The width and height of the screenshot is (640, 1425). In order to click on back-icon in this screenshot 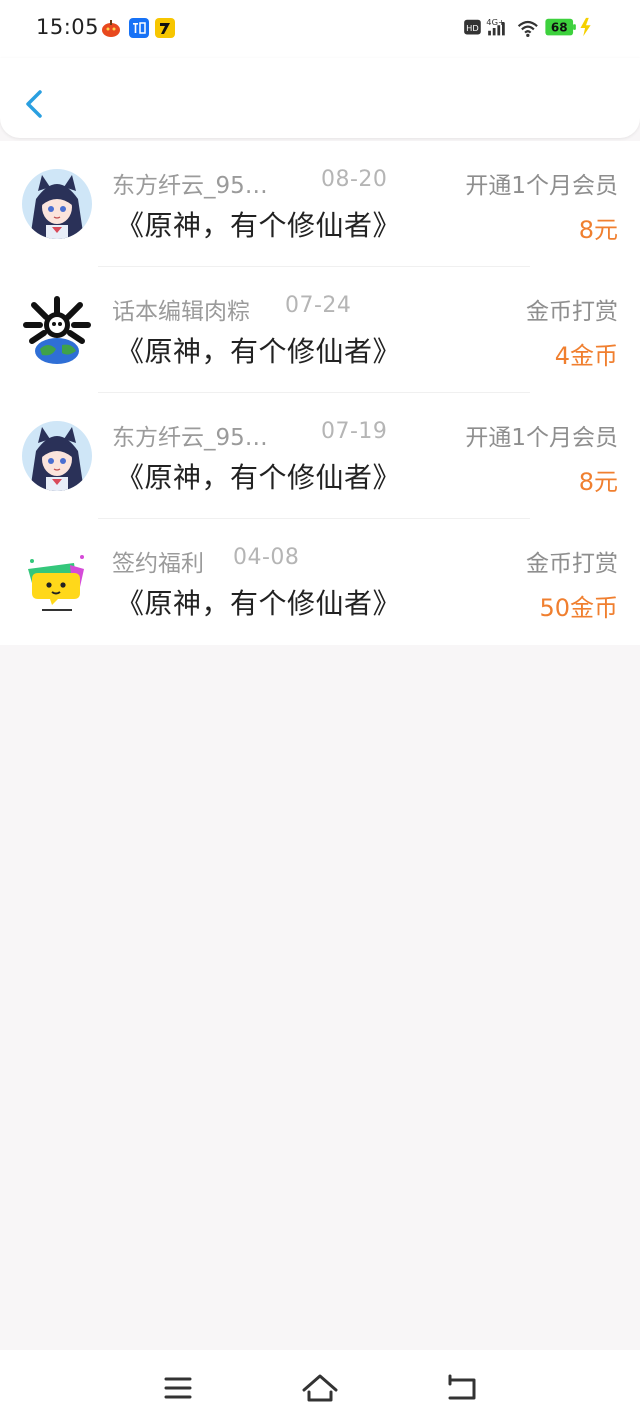, I will do `click(462, 1387)`.